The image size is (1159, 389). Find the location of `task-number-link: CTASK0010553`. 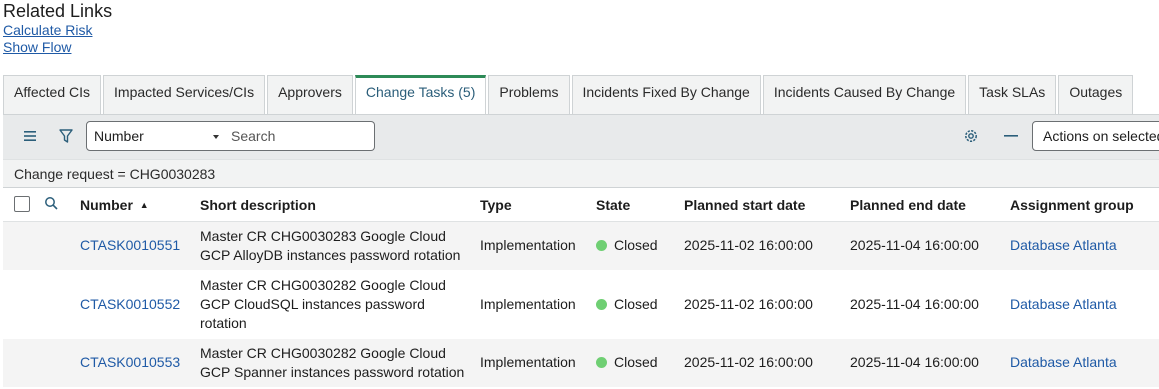

task-number-link: CTASK0010553 is located at coordinates (130, 362).